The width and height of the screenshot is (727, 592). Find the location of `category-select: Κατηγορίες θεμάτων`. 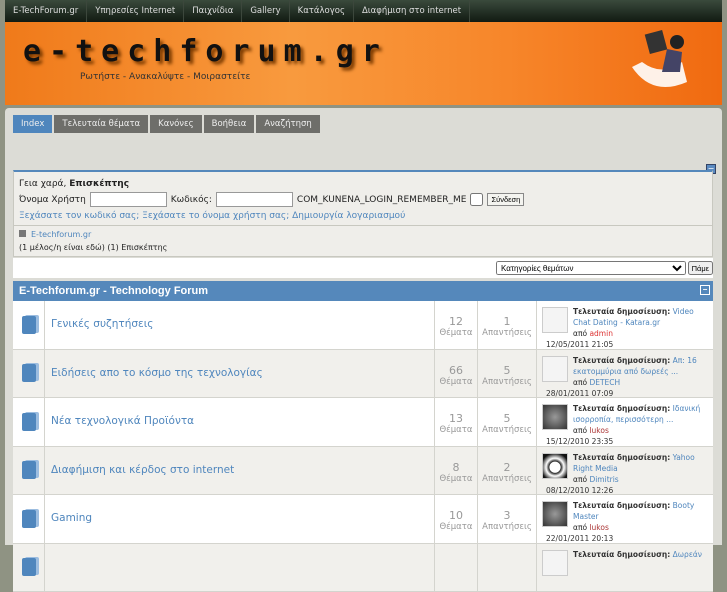

category-select: Κατηγορίες θεμάτων is located at coordinates (591, 268).